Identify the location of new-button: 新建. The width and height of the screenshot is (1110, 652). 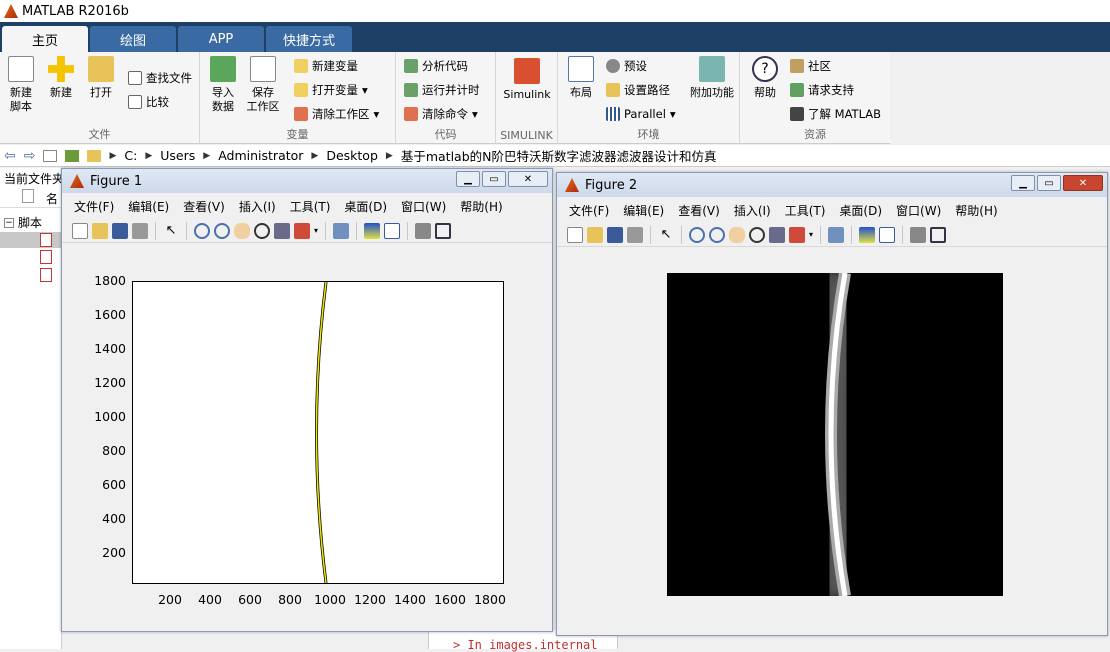
(61, 78).